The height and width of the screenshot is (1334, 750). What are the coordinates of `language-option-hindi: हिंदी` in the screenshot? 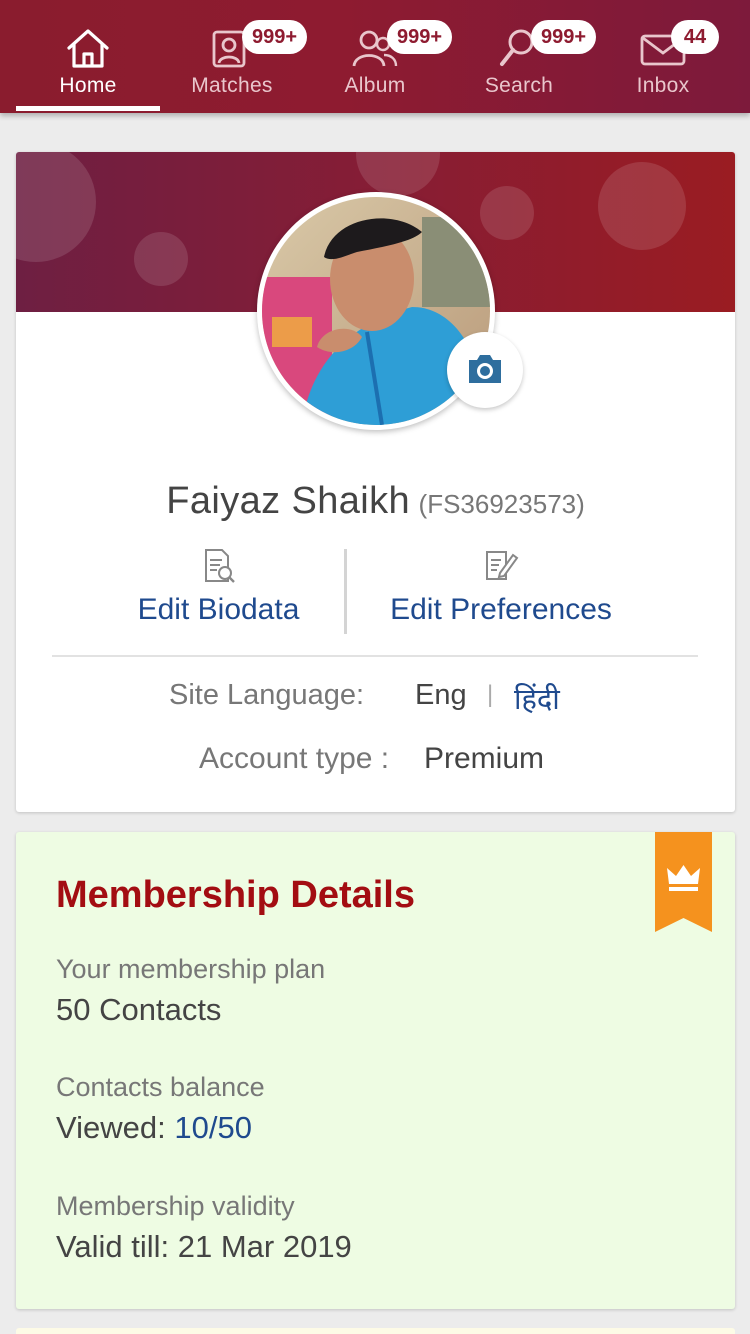 It's located at (537, 698).